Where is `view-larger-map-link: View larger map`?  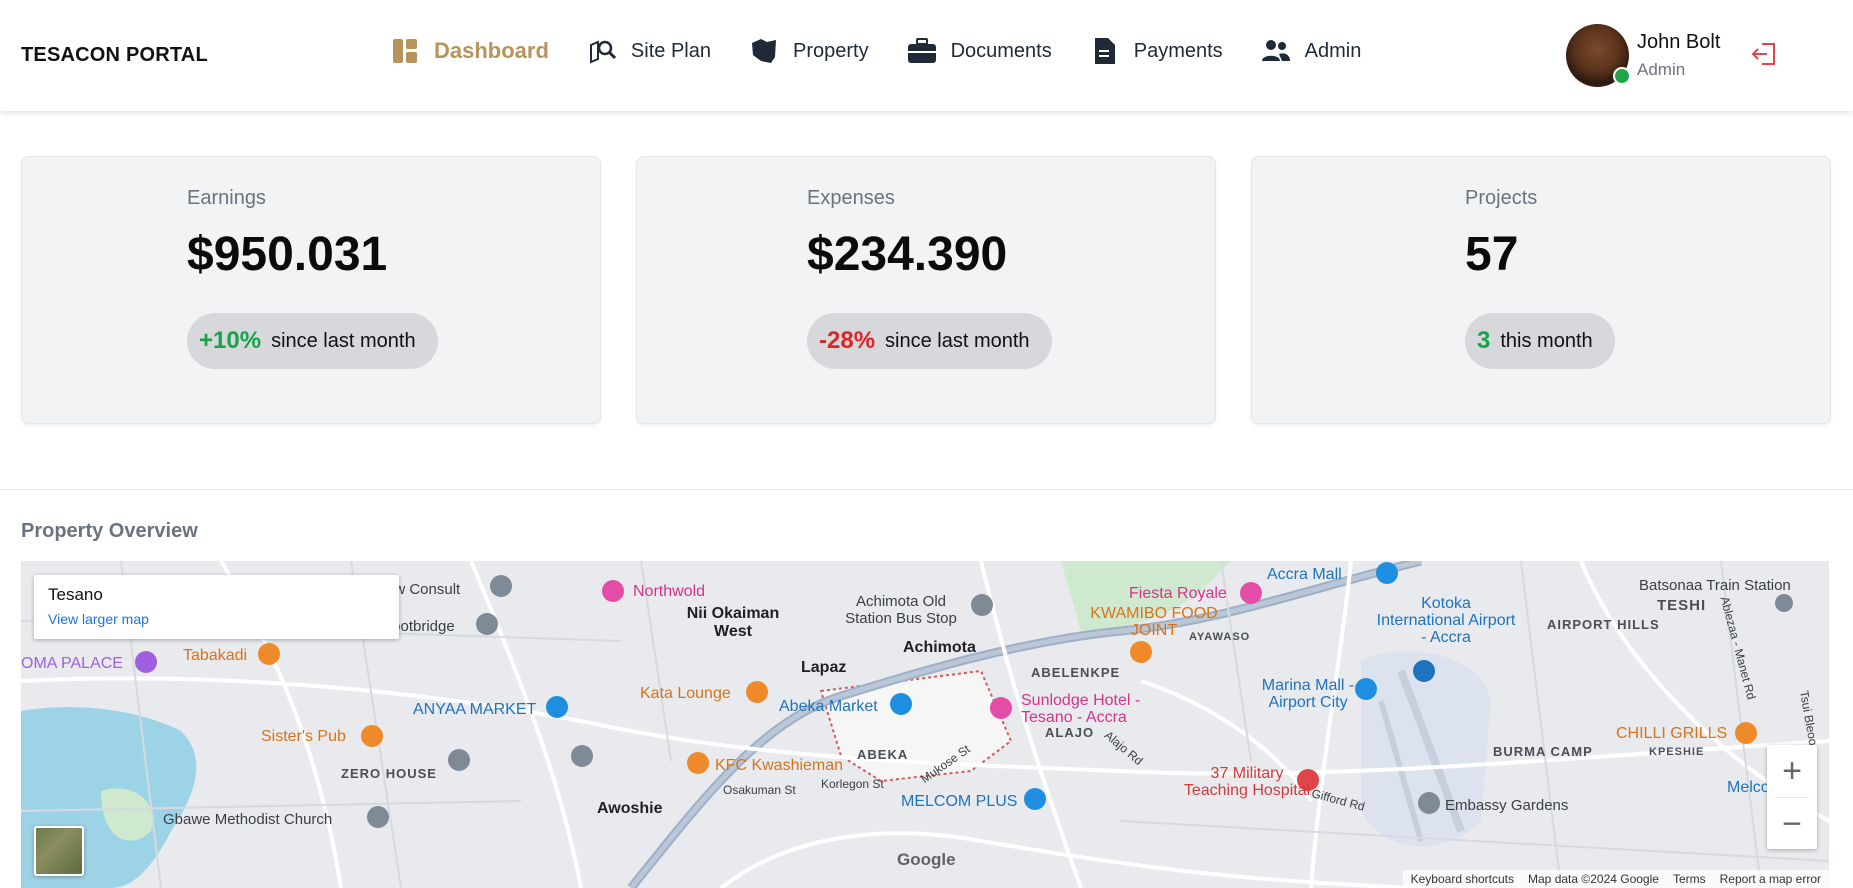
view-larger-map-link: View larger map is located at coordinates (216, 619).